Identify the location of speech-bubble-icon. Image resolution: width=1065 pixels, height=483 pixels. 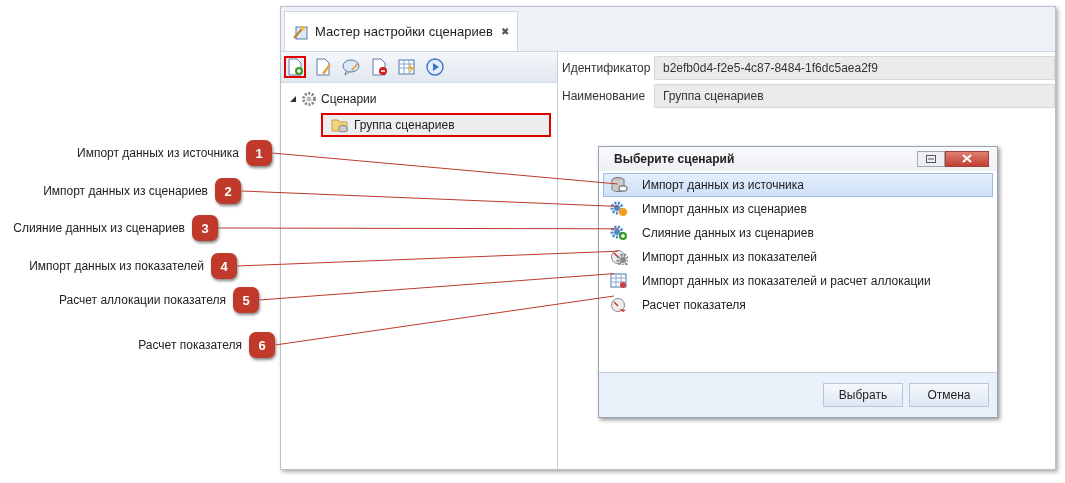
(351, 67).